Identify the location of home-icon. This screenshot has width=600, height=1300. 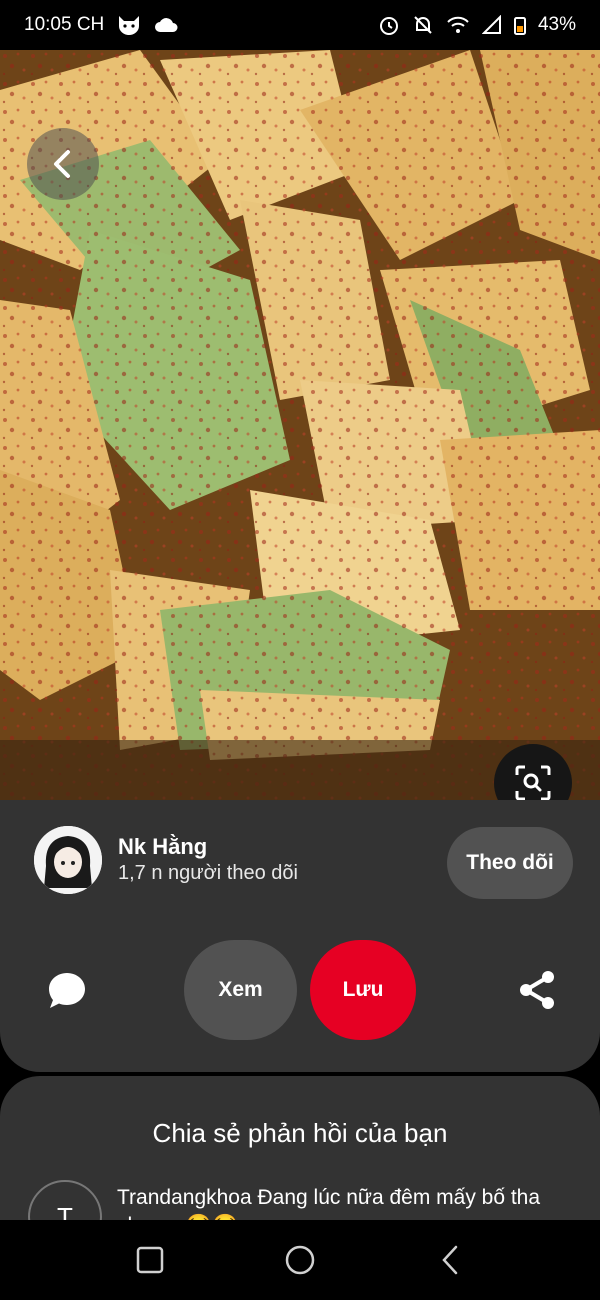
(300, 1260).